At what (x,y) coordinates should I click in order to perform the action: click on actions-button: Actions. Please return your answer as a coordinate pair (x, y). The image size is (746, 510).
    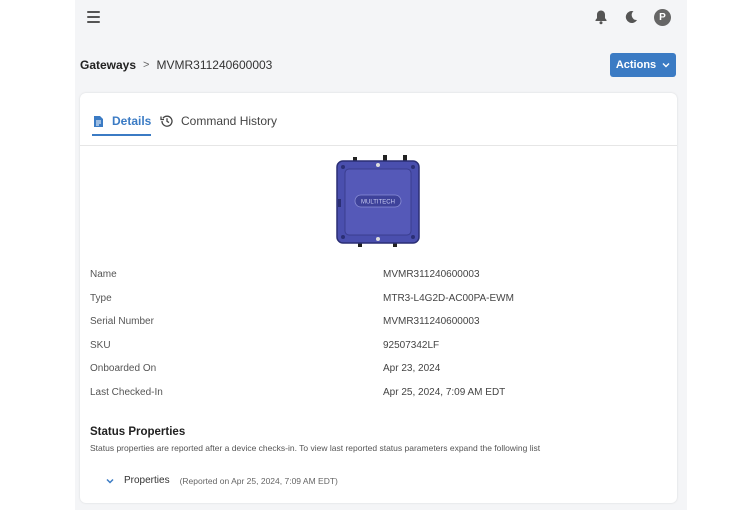
    Looking at the image, I should click on (643, 65).